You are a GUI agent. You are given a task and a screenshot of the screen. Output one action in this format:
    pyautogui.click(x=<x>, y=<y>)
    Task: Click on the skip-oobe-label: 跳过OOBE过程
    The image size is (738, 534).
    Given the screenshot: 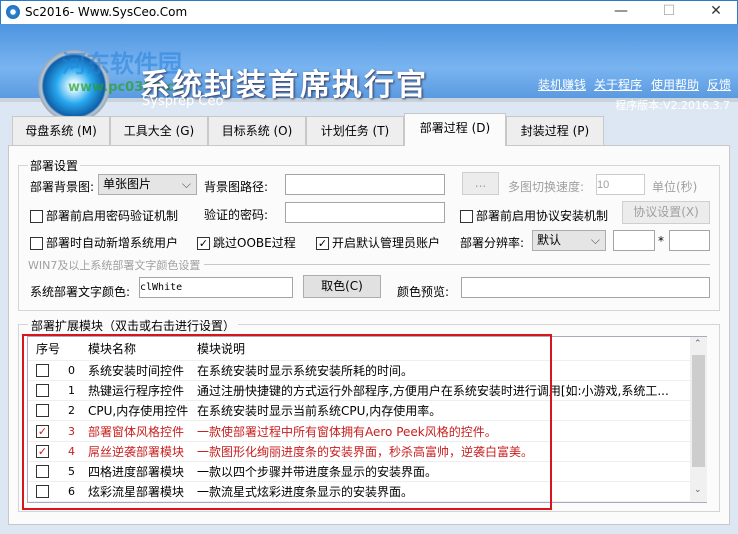 What is the action you would take?
    pyautogui.click(x=254, y=243)
    